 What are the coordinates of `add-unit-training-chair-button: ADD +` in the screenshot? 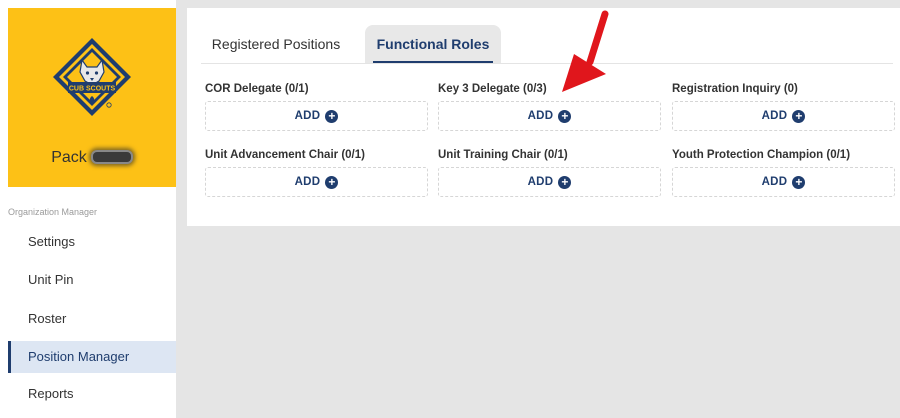 It's located at (549, 182).